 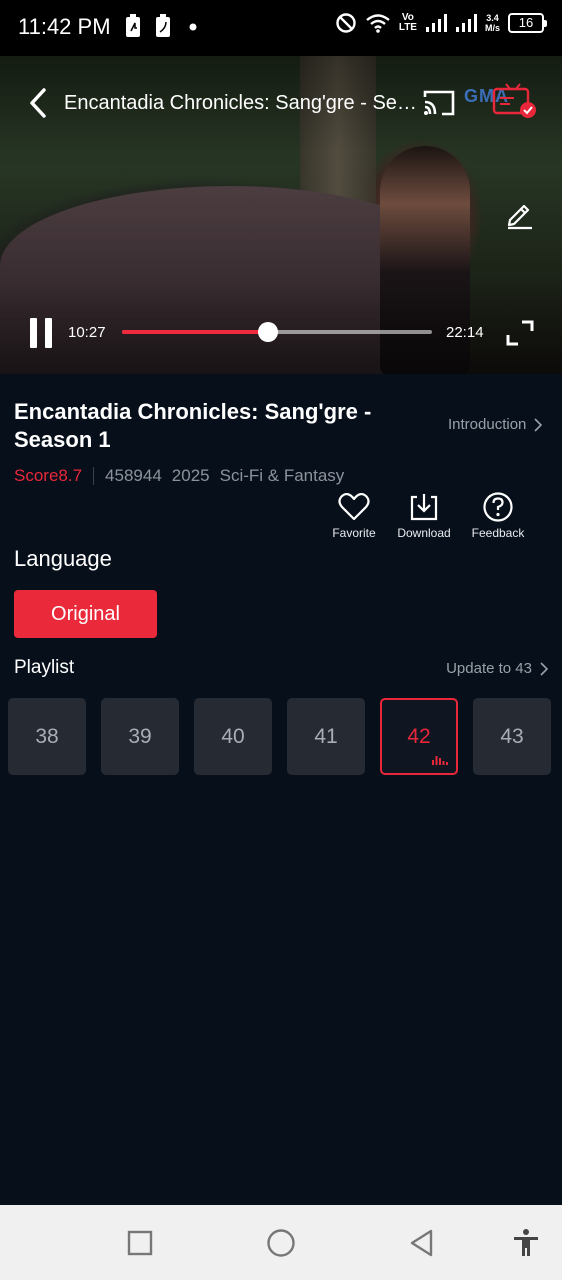 What do you see at coordinates (233, 736) in the screenshot?
I see `episode-tile: 40` at bounding box center [233, 736].